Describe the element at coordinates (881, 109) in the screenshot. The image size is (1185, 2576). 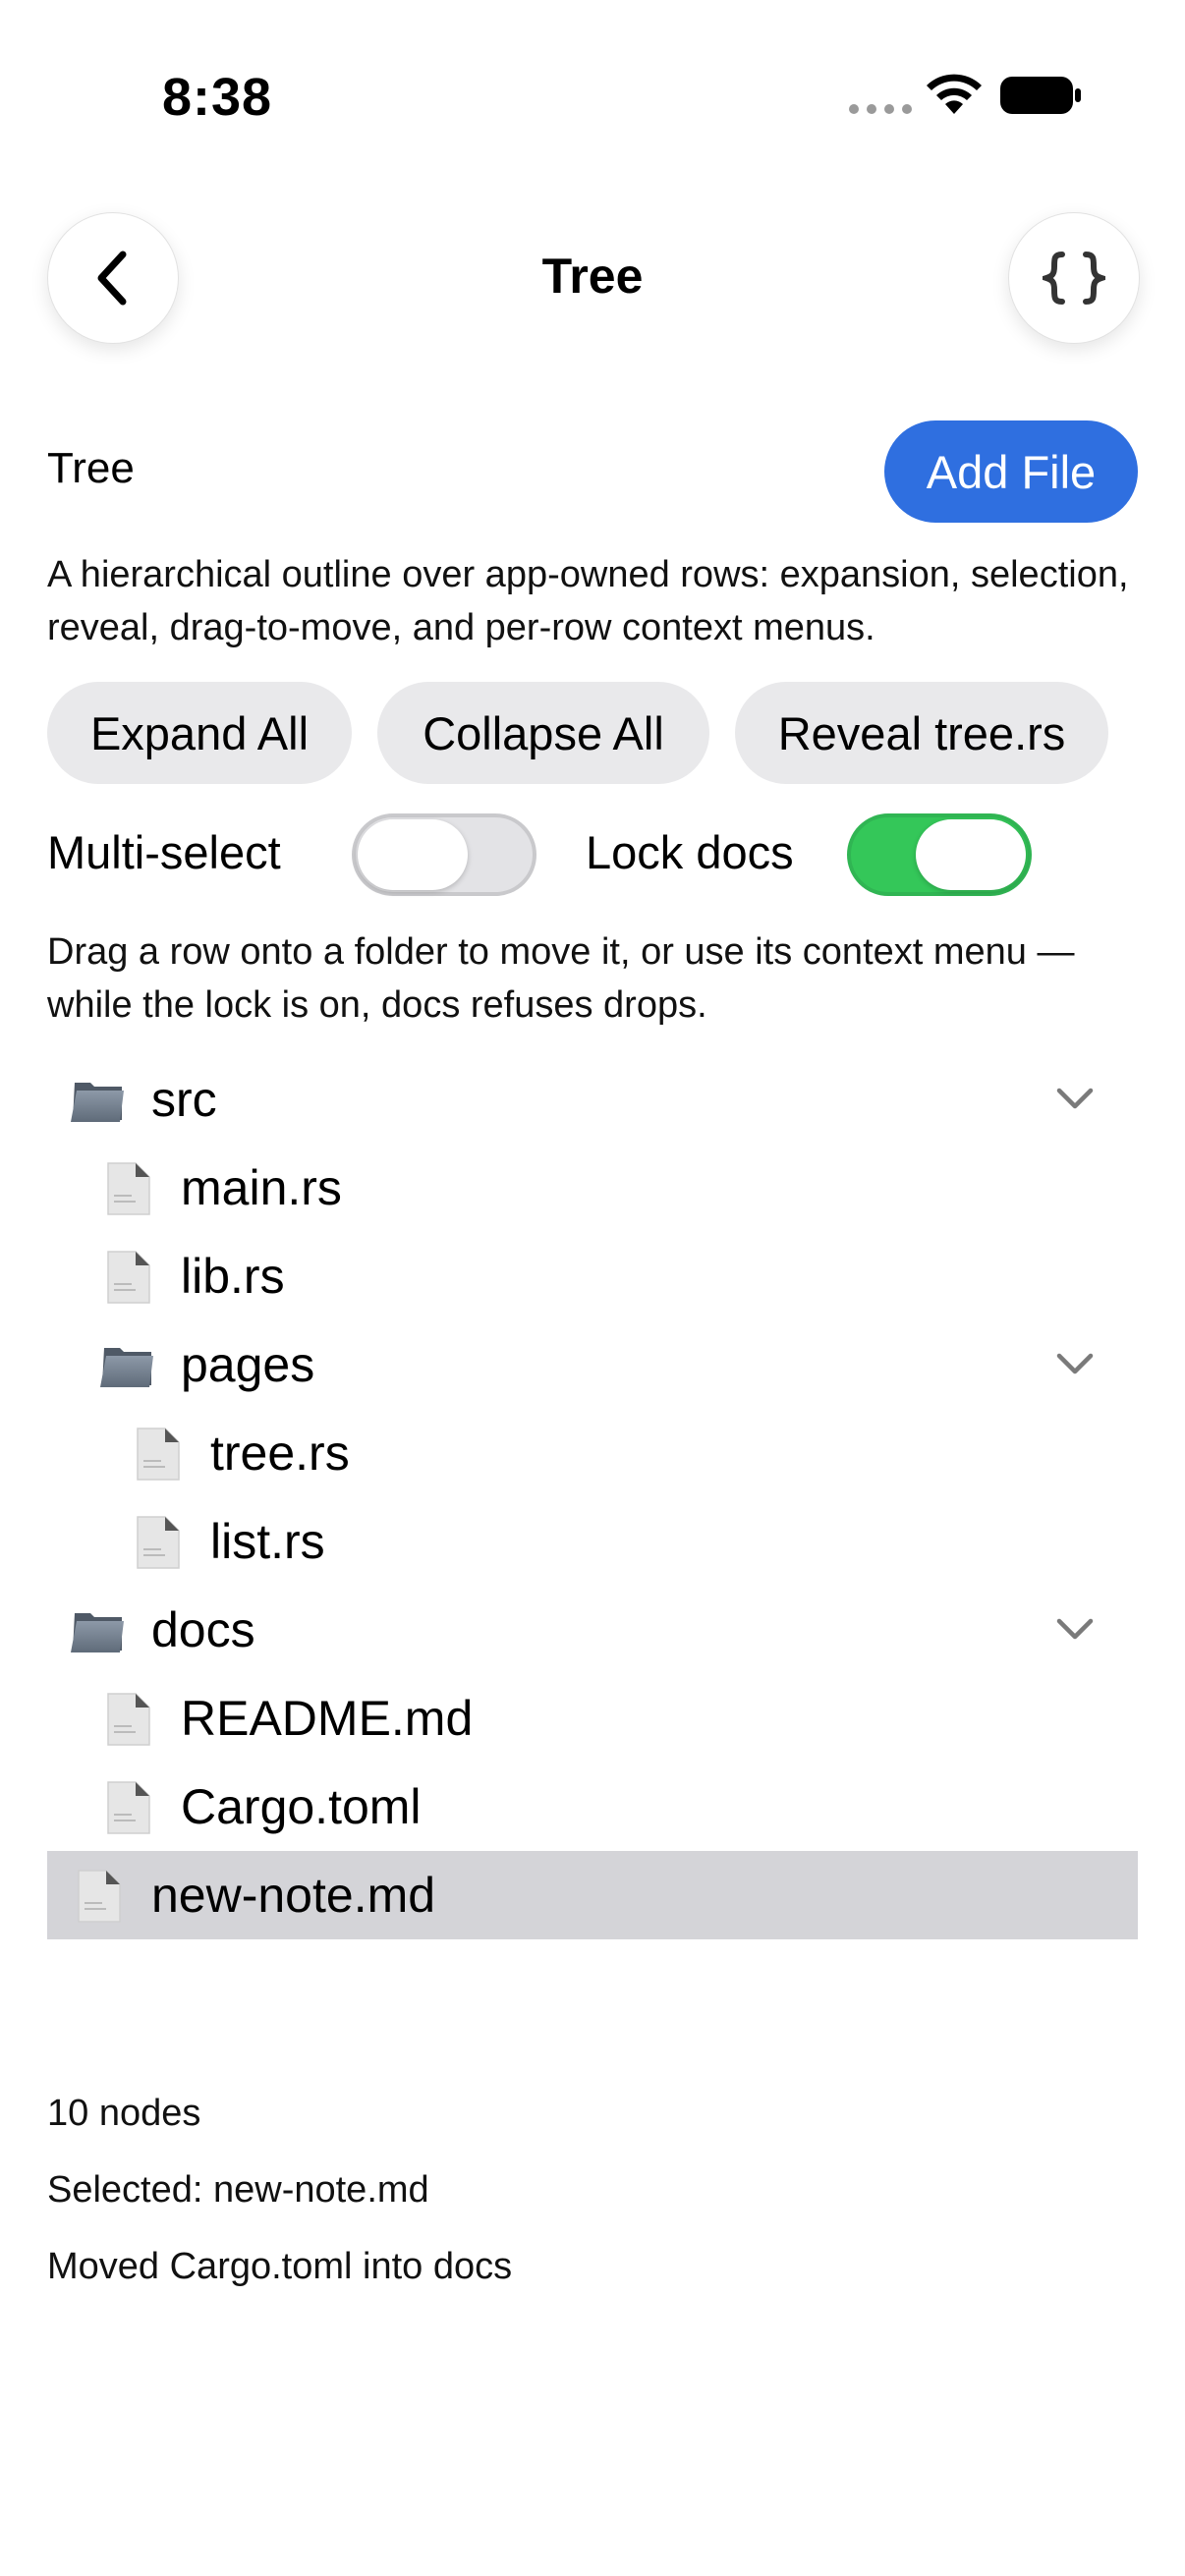
I see `cellular-signal-icon` at that location.